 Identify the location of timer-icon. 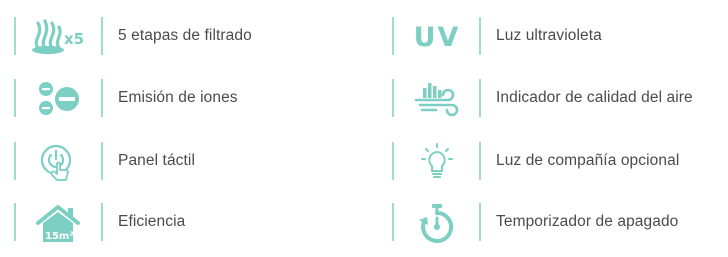
(437, 223).